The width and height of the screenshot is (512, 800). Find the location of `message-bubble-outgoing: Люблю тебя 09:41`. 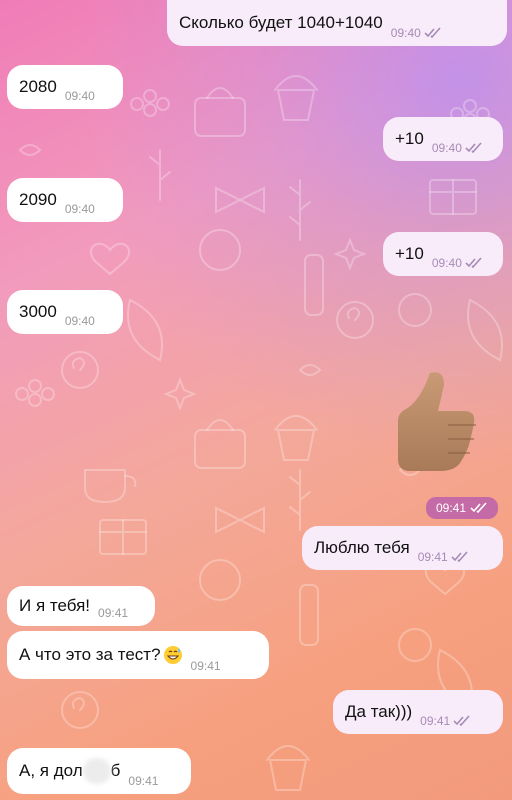

message-bubble-outgoing: Люблю тебя 09:41 is located at coordinates (402, 548).